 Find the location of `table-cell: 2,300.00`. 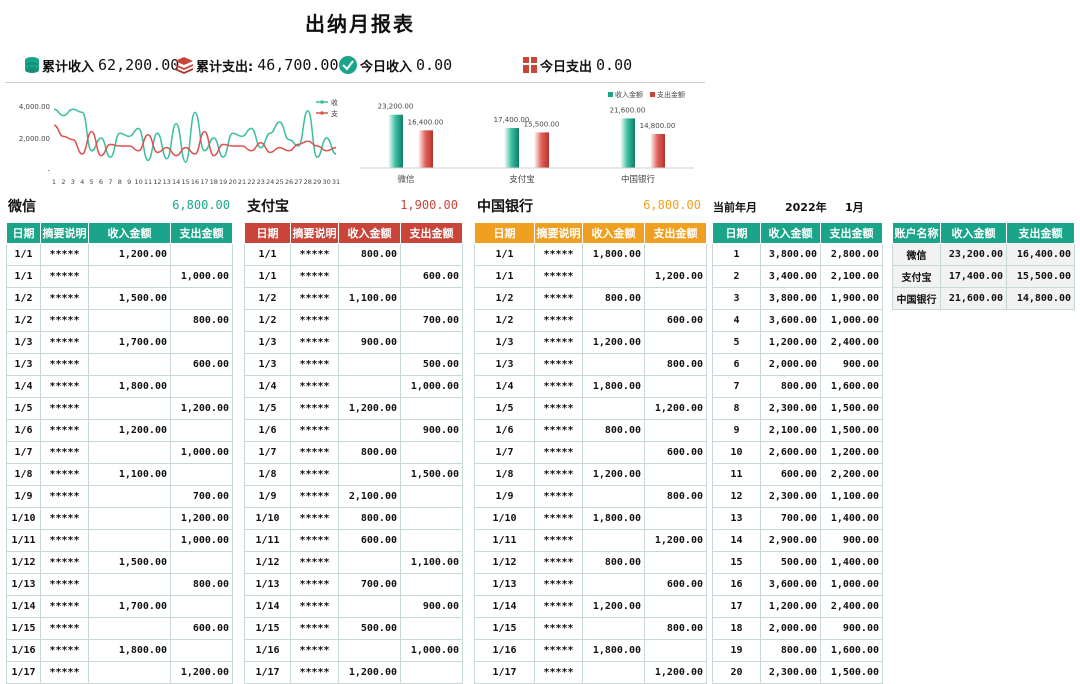

table-cell: 2,300.00 is located at coordinates (790, 496).